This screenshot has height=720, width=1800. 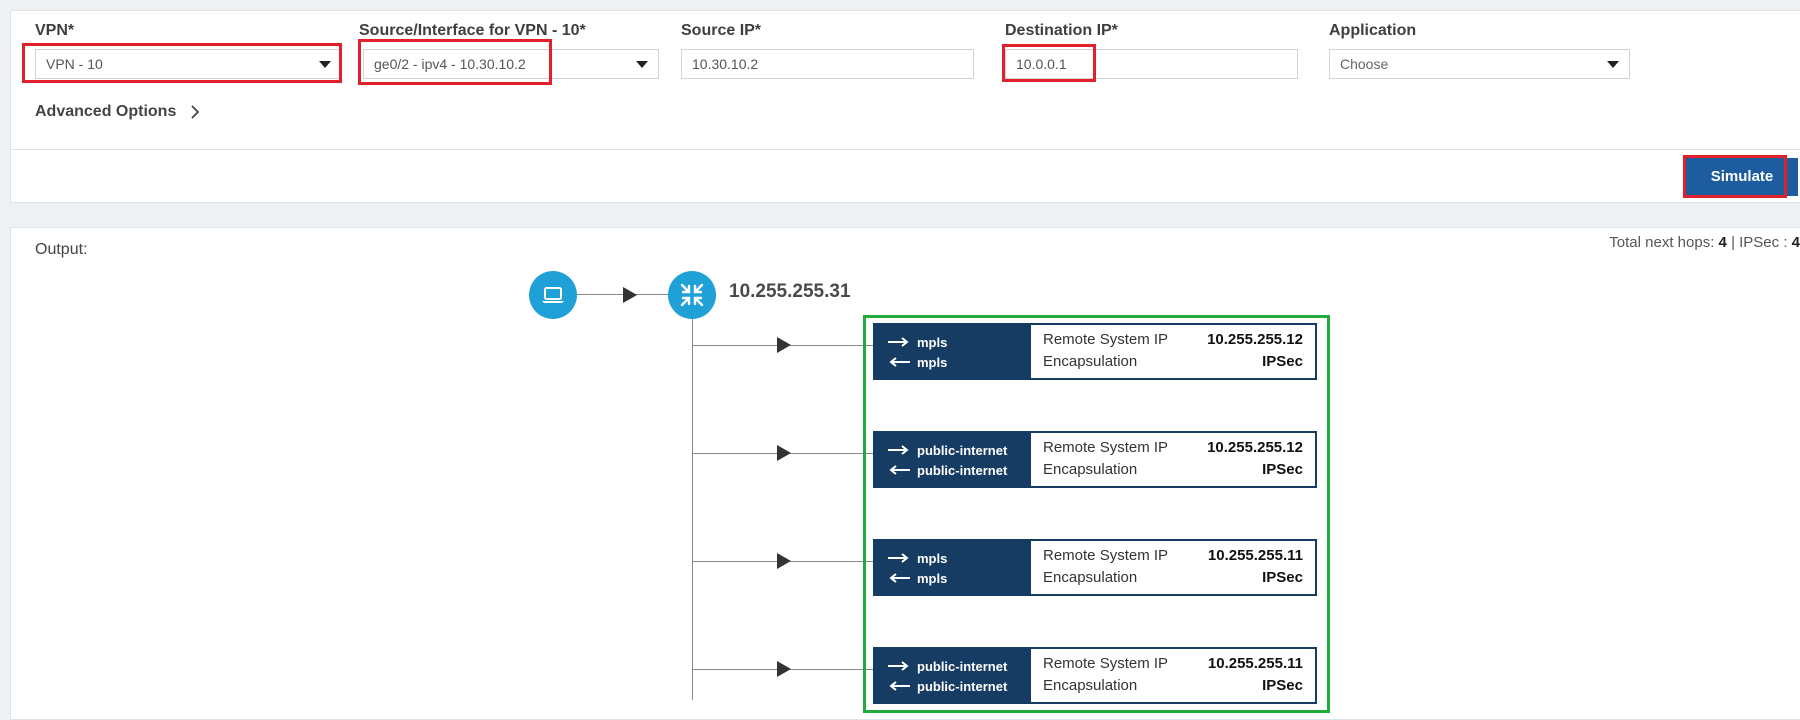 What do you see at coordinates (455, 62) in the screenshot?
I see `source-interface-highlight` at bounding box center [455, 62].